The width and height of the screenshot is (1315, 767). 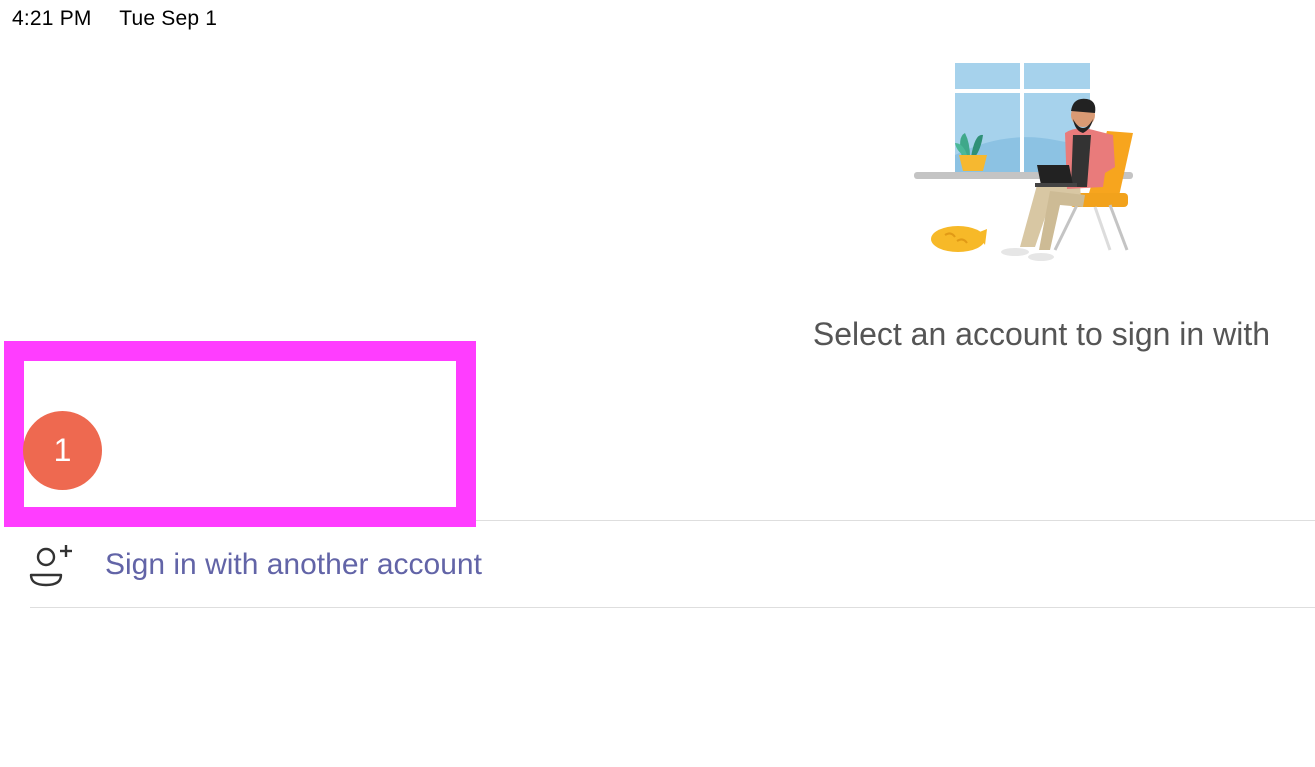 I want to click on person-working-on-laptop-illustration, so click(x=1023, y=162).